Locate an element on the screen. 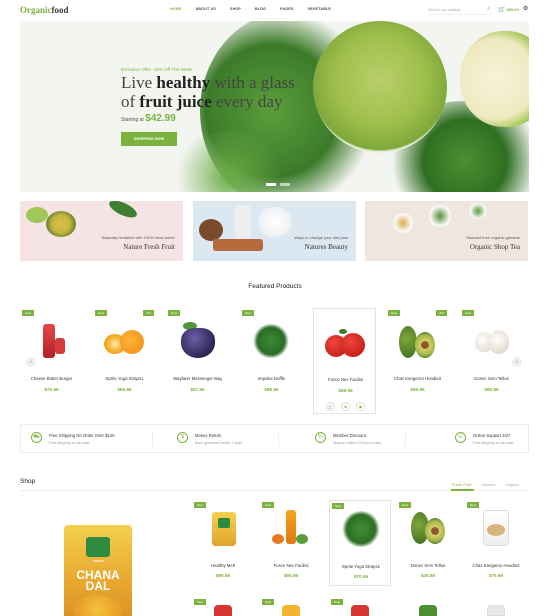  product-price: $57.66 is located at coordinates (197, 389).